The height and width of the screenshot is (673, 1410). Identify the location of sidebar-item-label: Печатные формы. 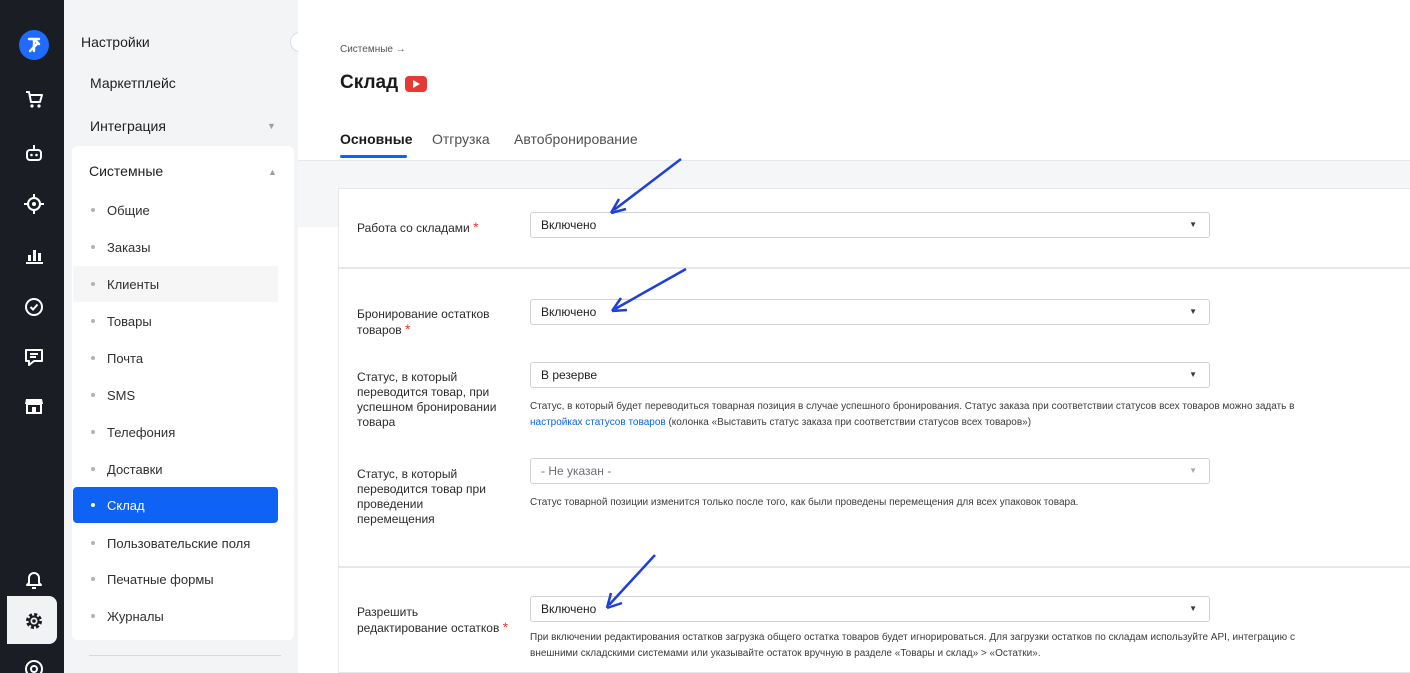
(160, 579).